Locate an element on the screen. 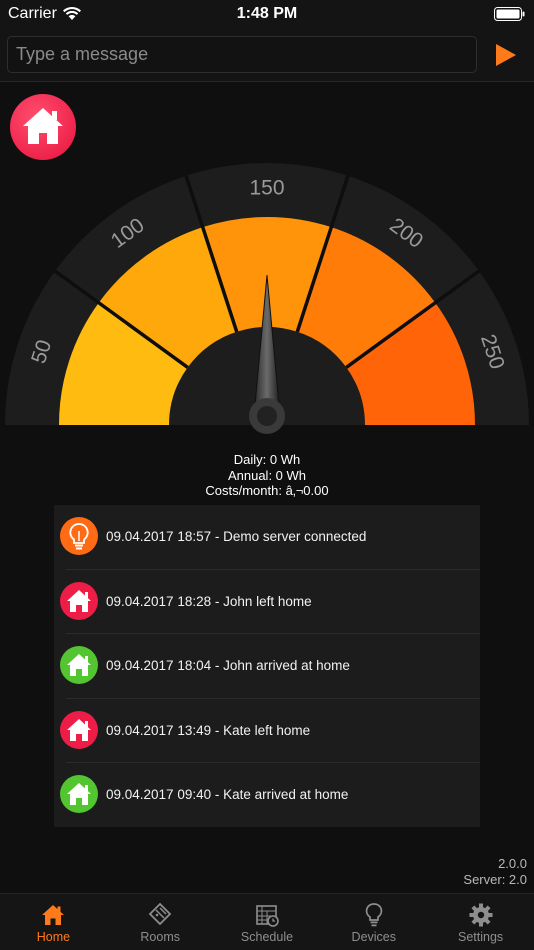 The width and height of the screenshot is (534, 950). send-button is located at coordinates (506, 55).